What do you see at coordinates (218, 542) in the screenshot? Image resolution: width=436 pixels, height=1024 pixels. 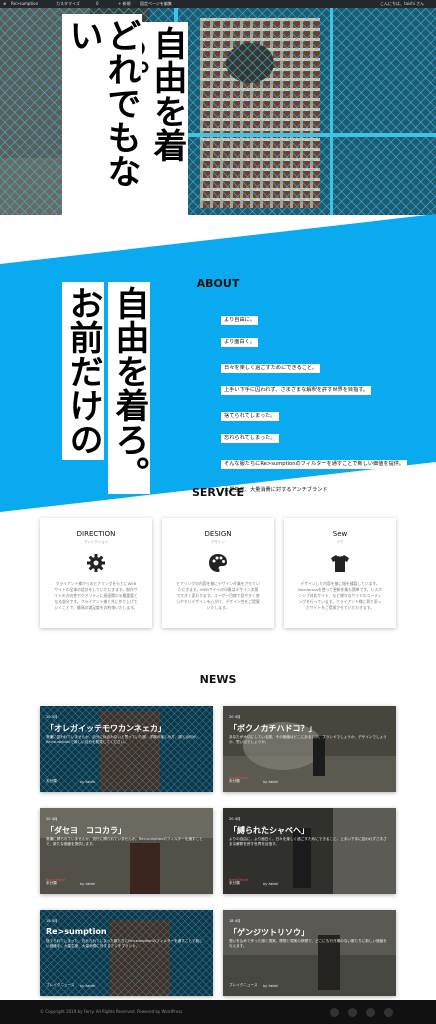 I see `service-card-subtitle: デザイン` at bounding box center [218, 542].